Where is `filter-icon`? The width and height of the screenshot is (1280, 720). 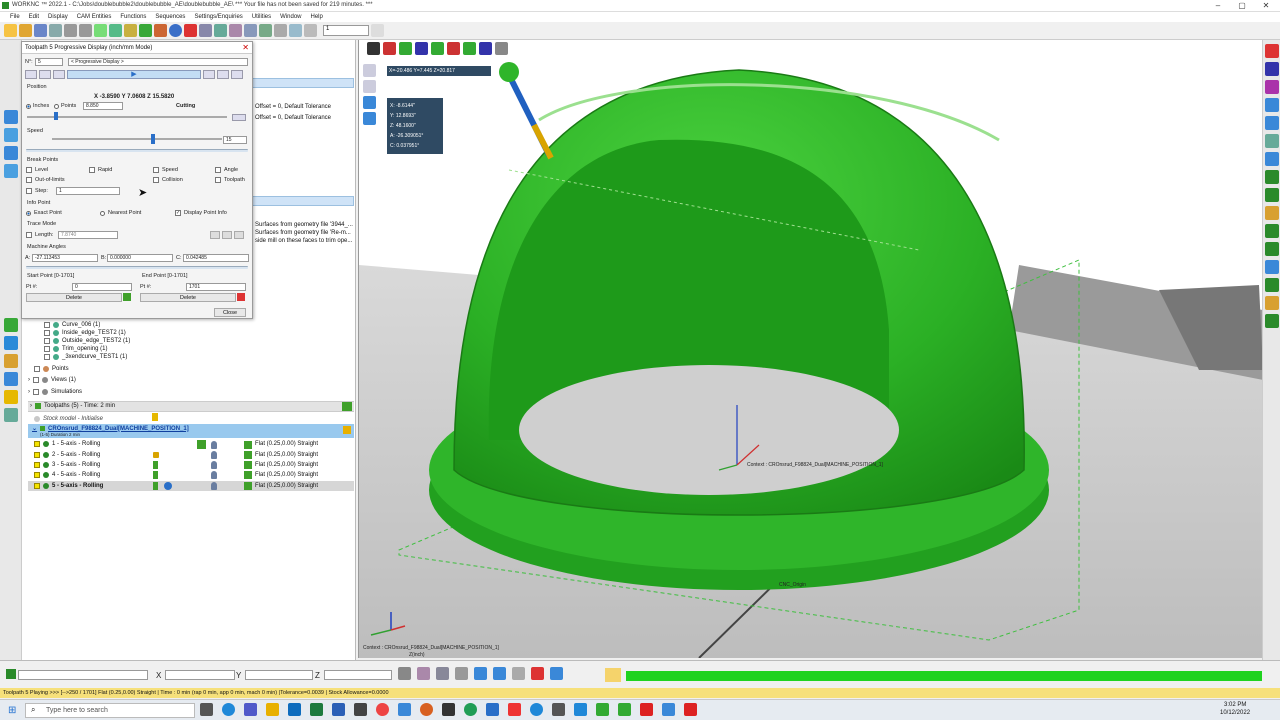
filter-icon is located at coordinates (480, 673).